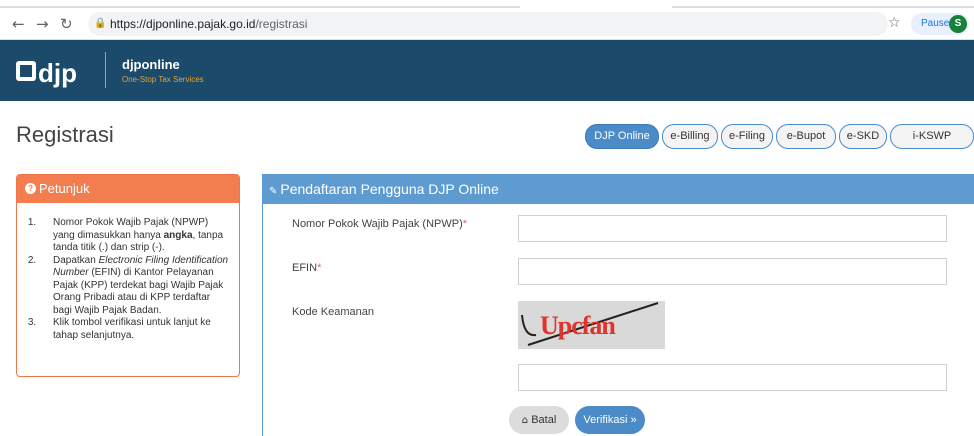  Describe the element at coordinates (57, 73) in the screenshot. I see `logo-text: djp` at that location.